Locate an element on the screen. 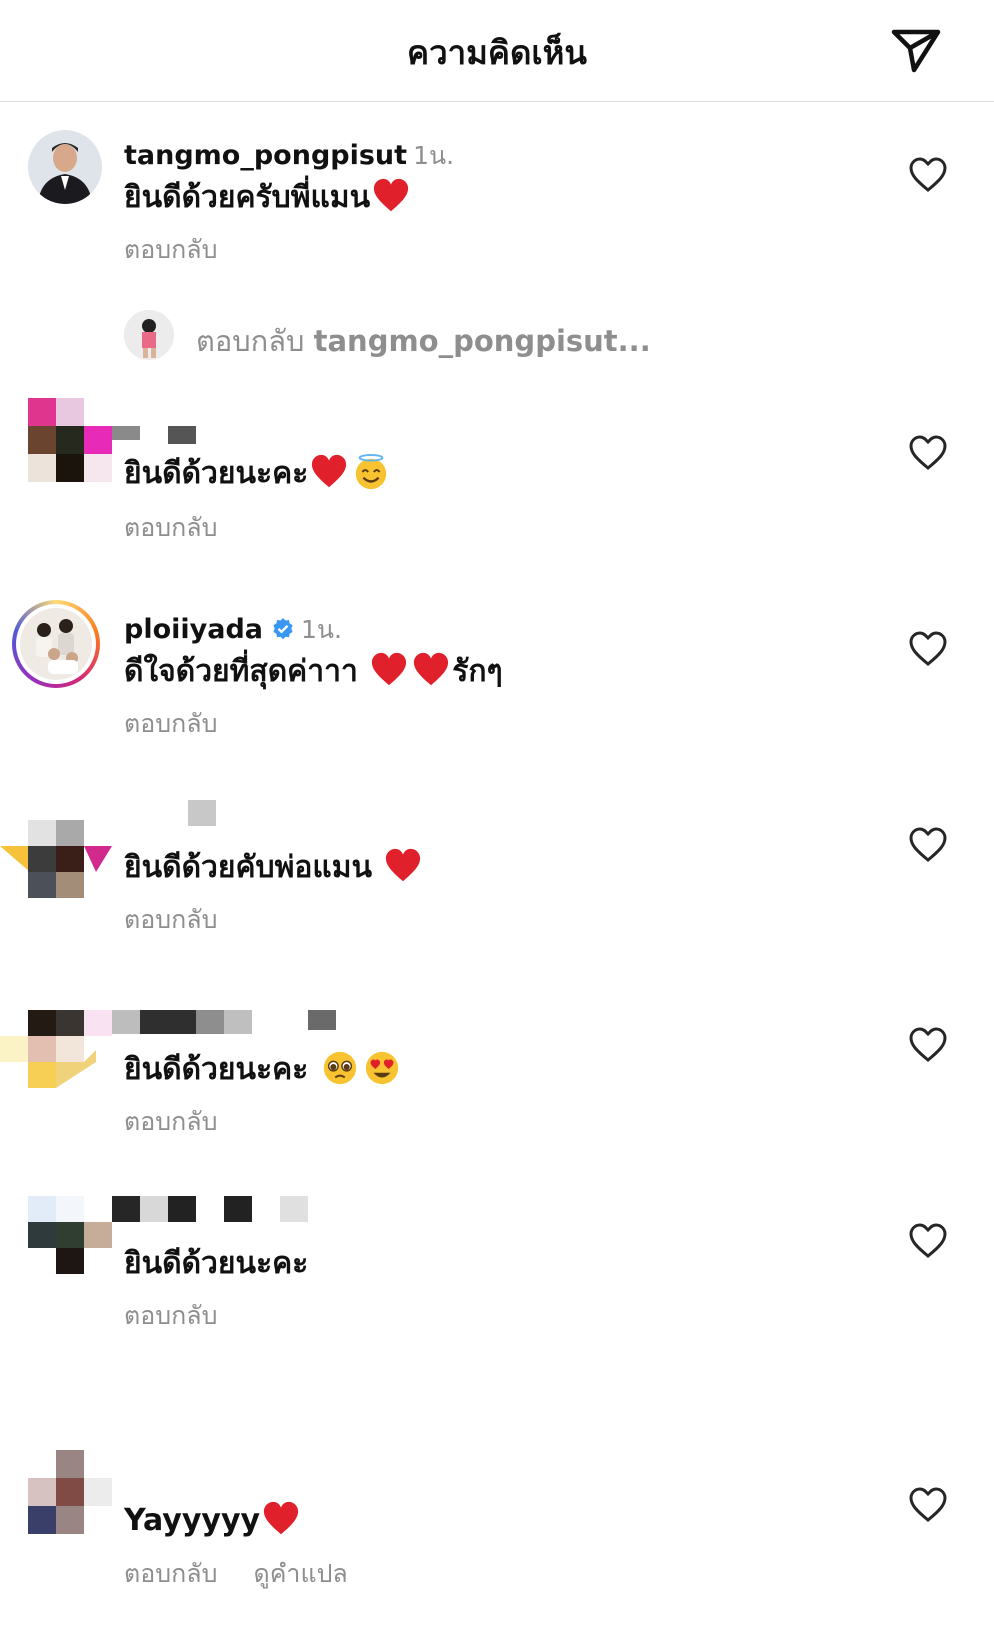 Image resolution: width=994 pixels, height=1648 pixels. see-translation-button: ดูคำแปล is located at coordinates (300, 1573).